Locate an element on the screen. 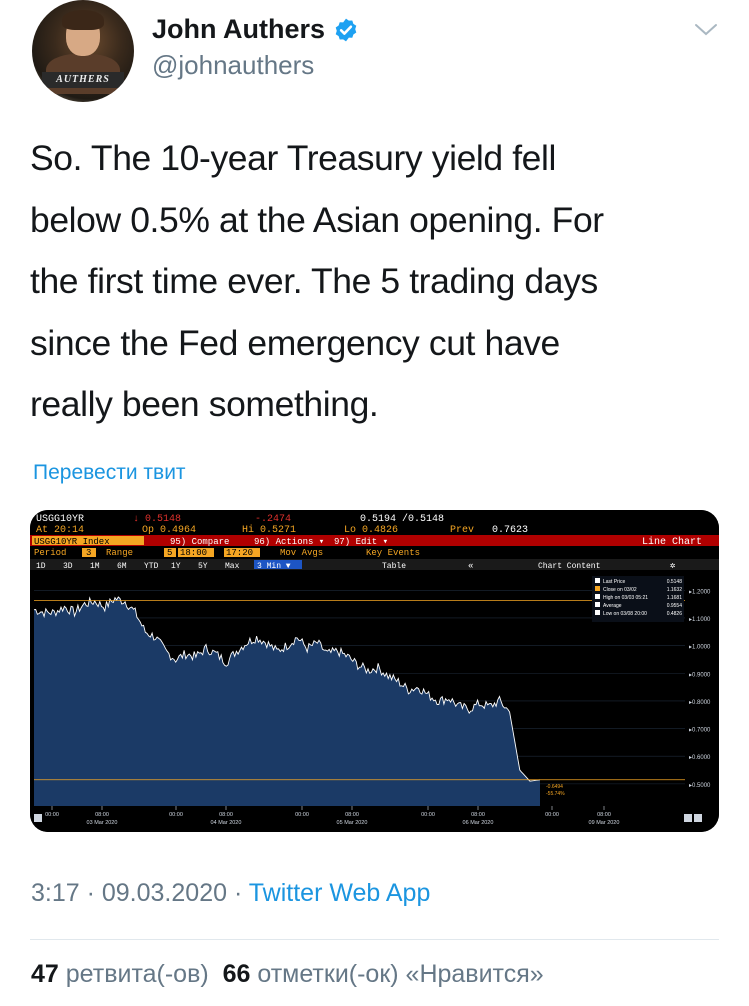 The height and width of the screenshot is (1006, 749). legend-value: 1.1681 is located at coordinates (675, 598).